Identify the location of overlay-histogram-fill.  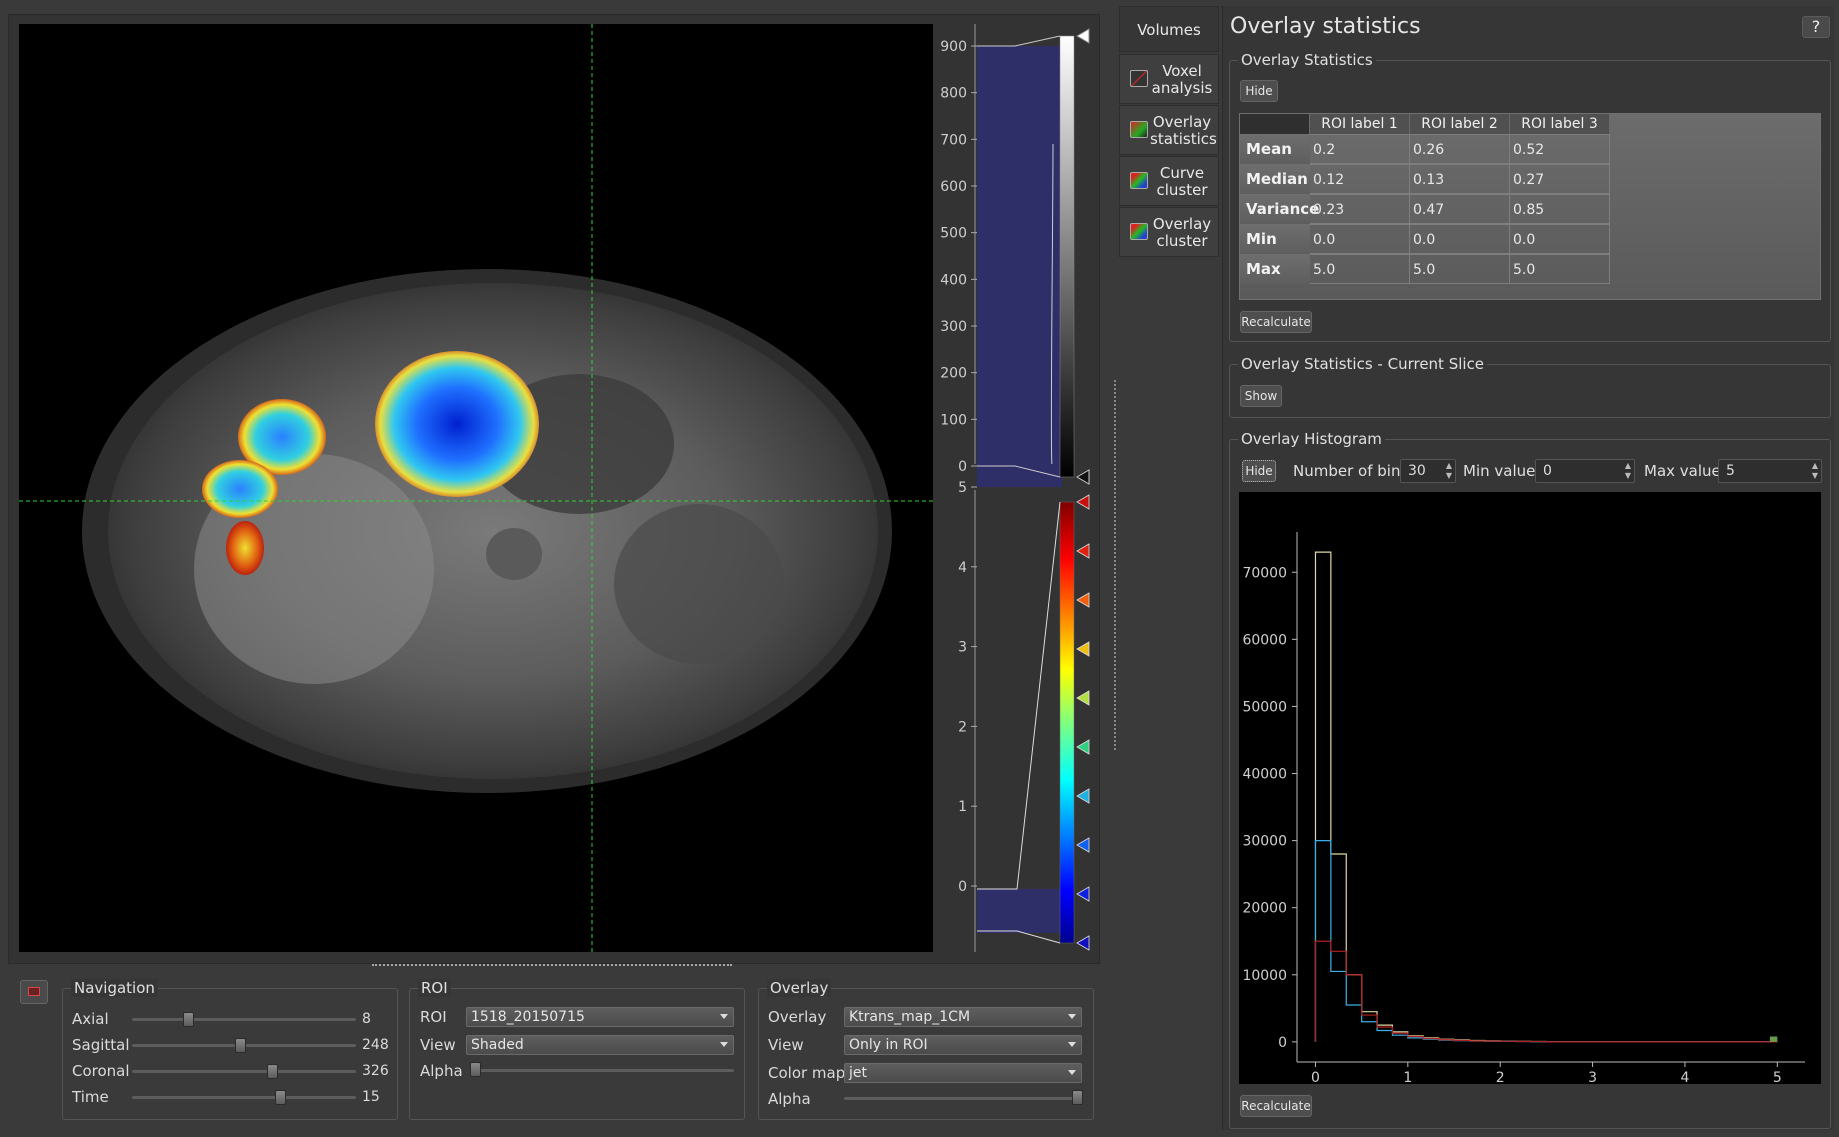
(1019, 911).